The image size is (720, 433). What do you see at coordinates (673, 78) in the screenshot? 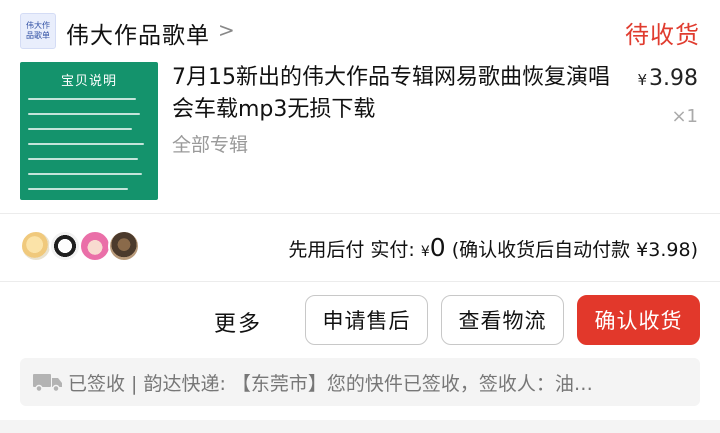
I see `price-value: 3.98` at bounding box center [673, 78].